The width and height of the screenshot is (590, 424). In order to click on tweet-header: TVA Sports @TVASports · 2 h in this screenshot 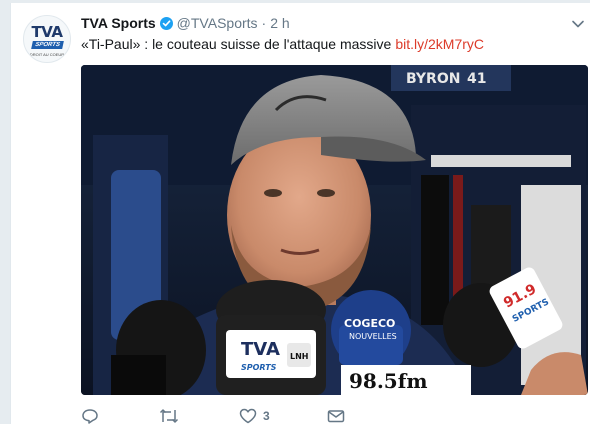, I will do `click(185, 23)`.